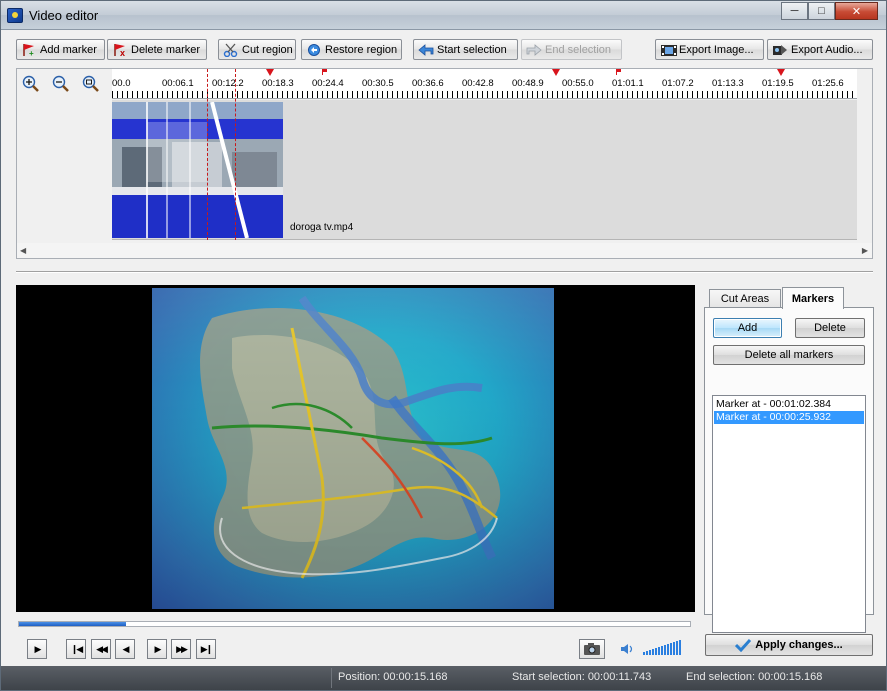 Image resolution: width=887 pixels, height=691 pixels. I want to click on zoom-out-icon, so click(62, 84).